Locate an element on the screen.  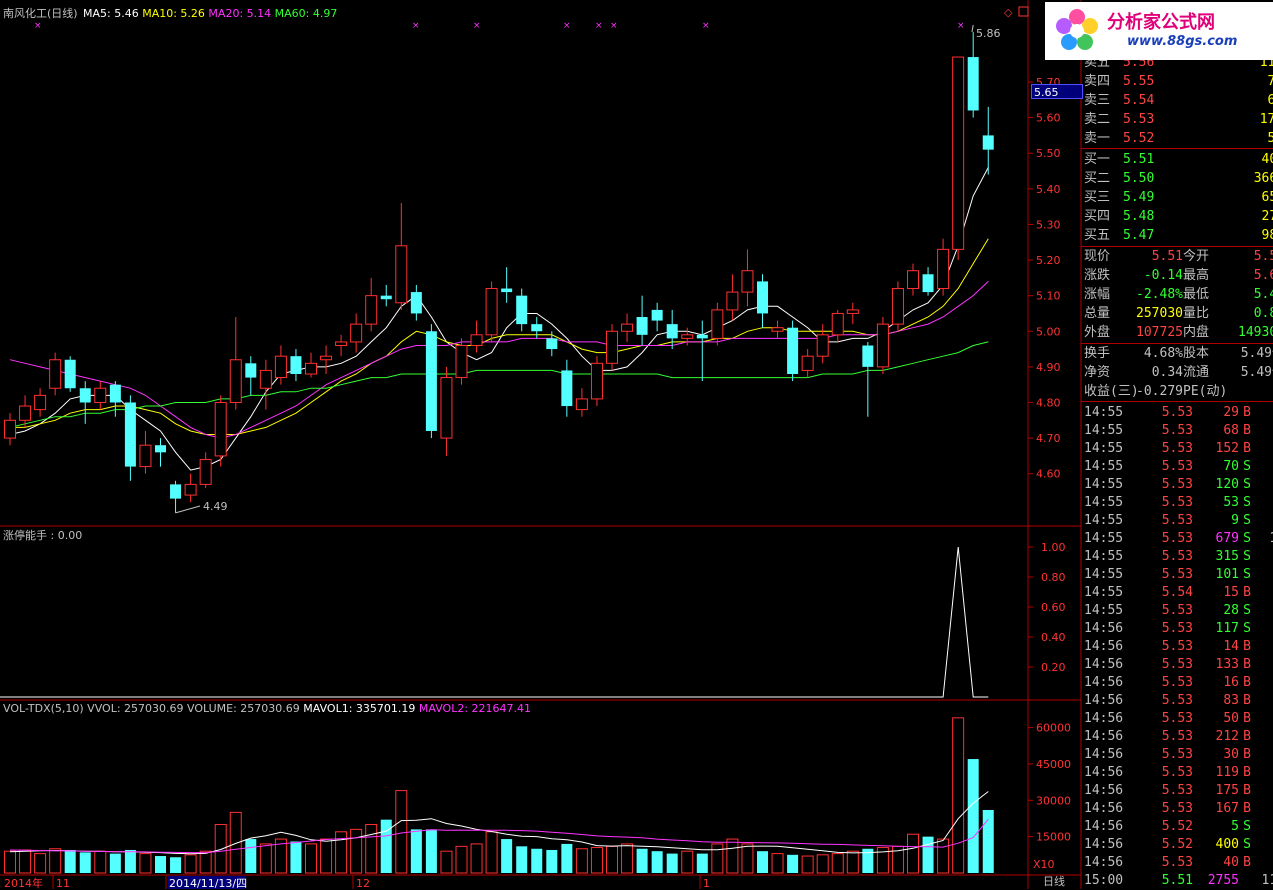
trade-tick-row: 14:55 5.53 120 S is located at coordinates (1177, 485).